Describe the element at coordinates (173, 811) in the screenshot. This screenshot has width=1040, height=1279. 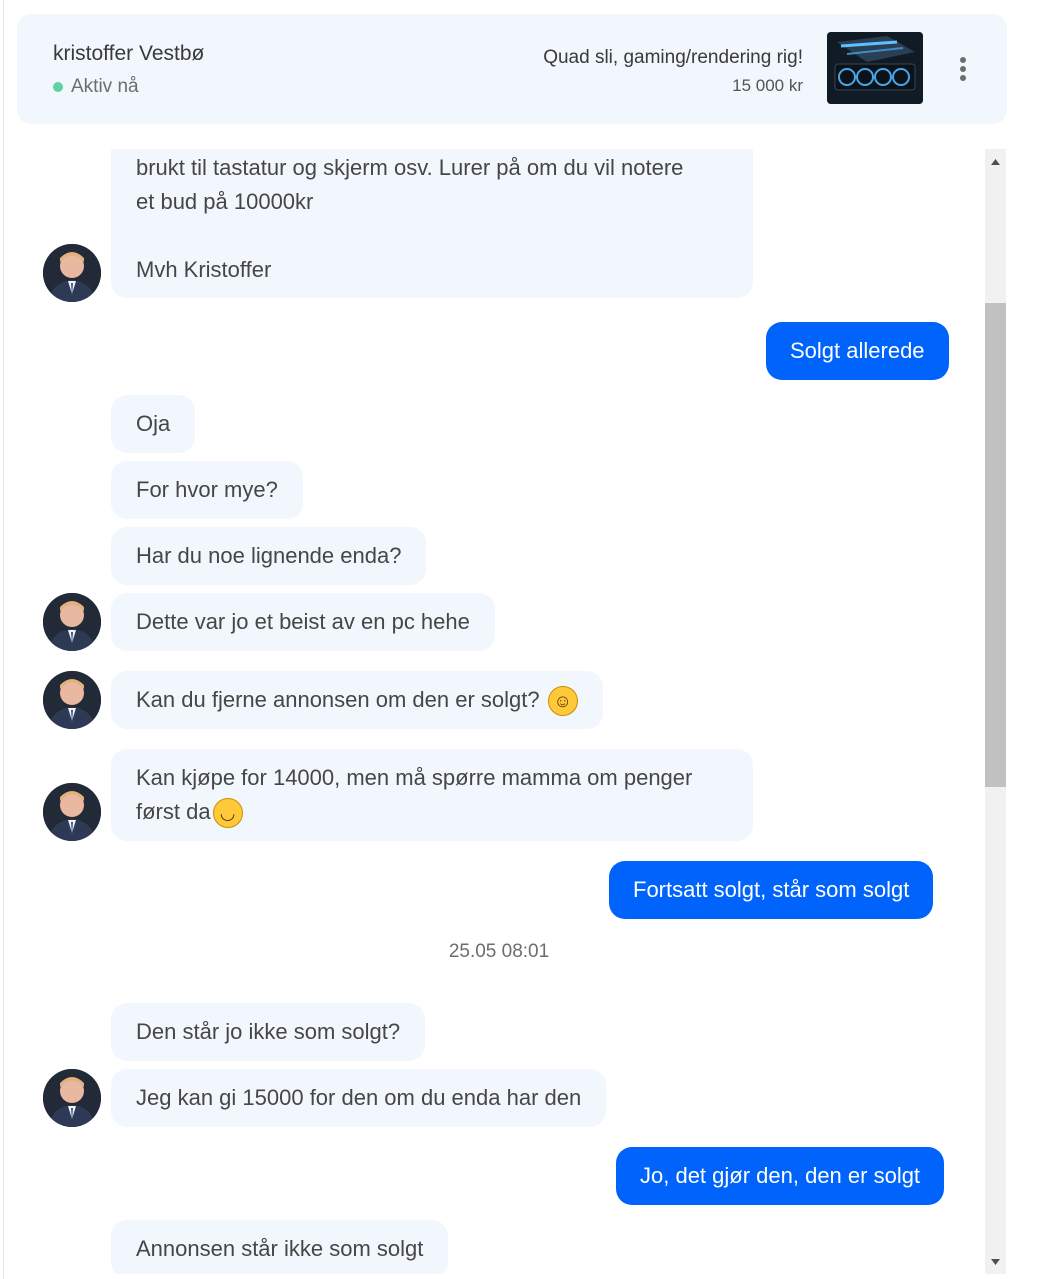
I see `message-line: først da` at that location.